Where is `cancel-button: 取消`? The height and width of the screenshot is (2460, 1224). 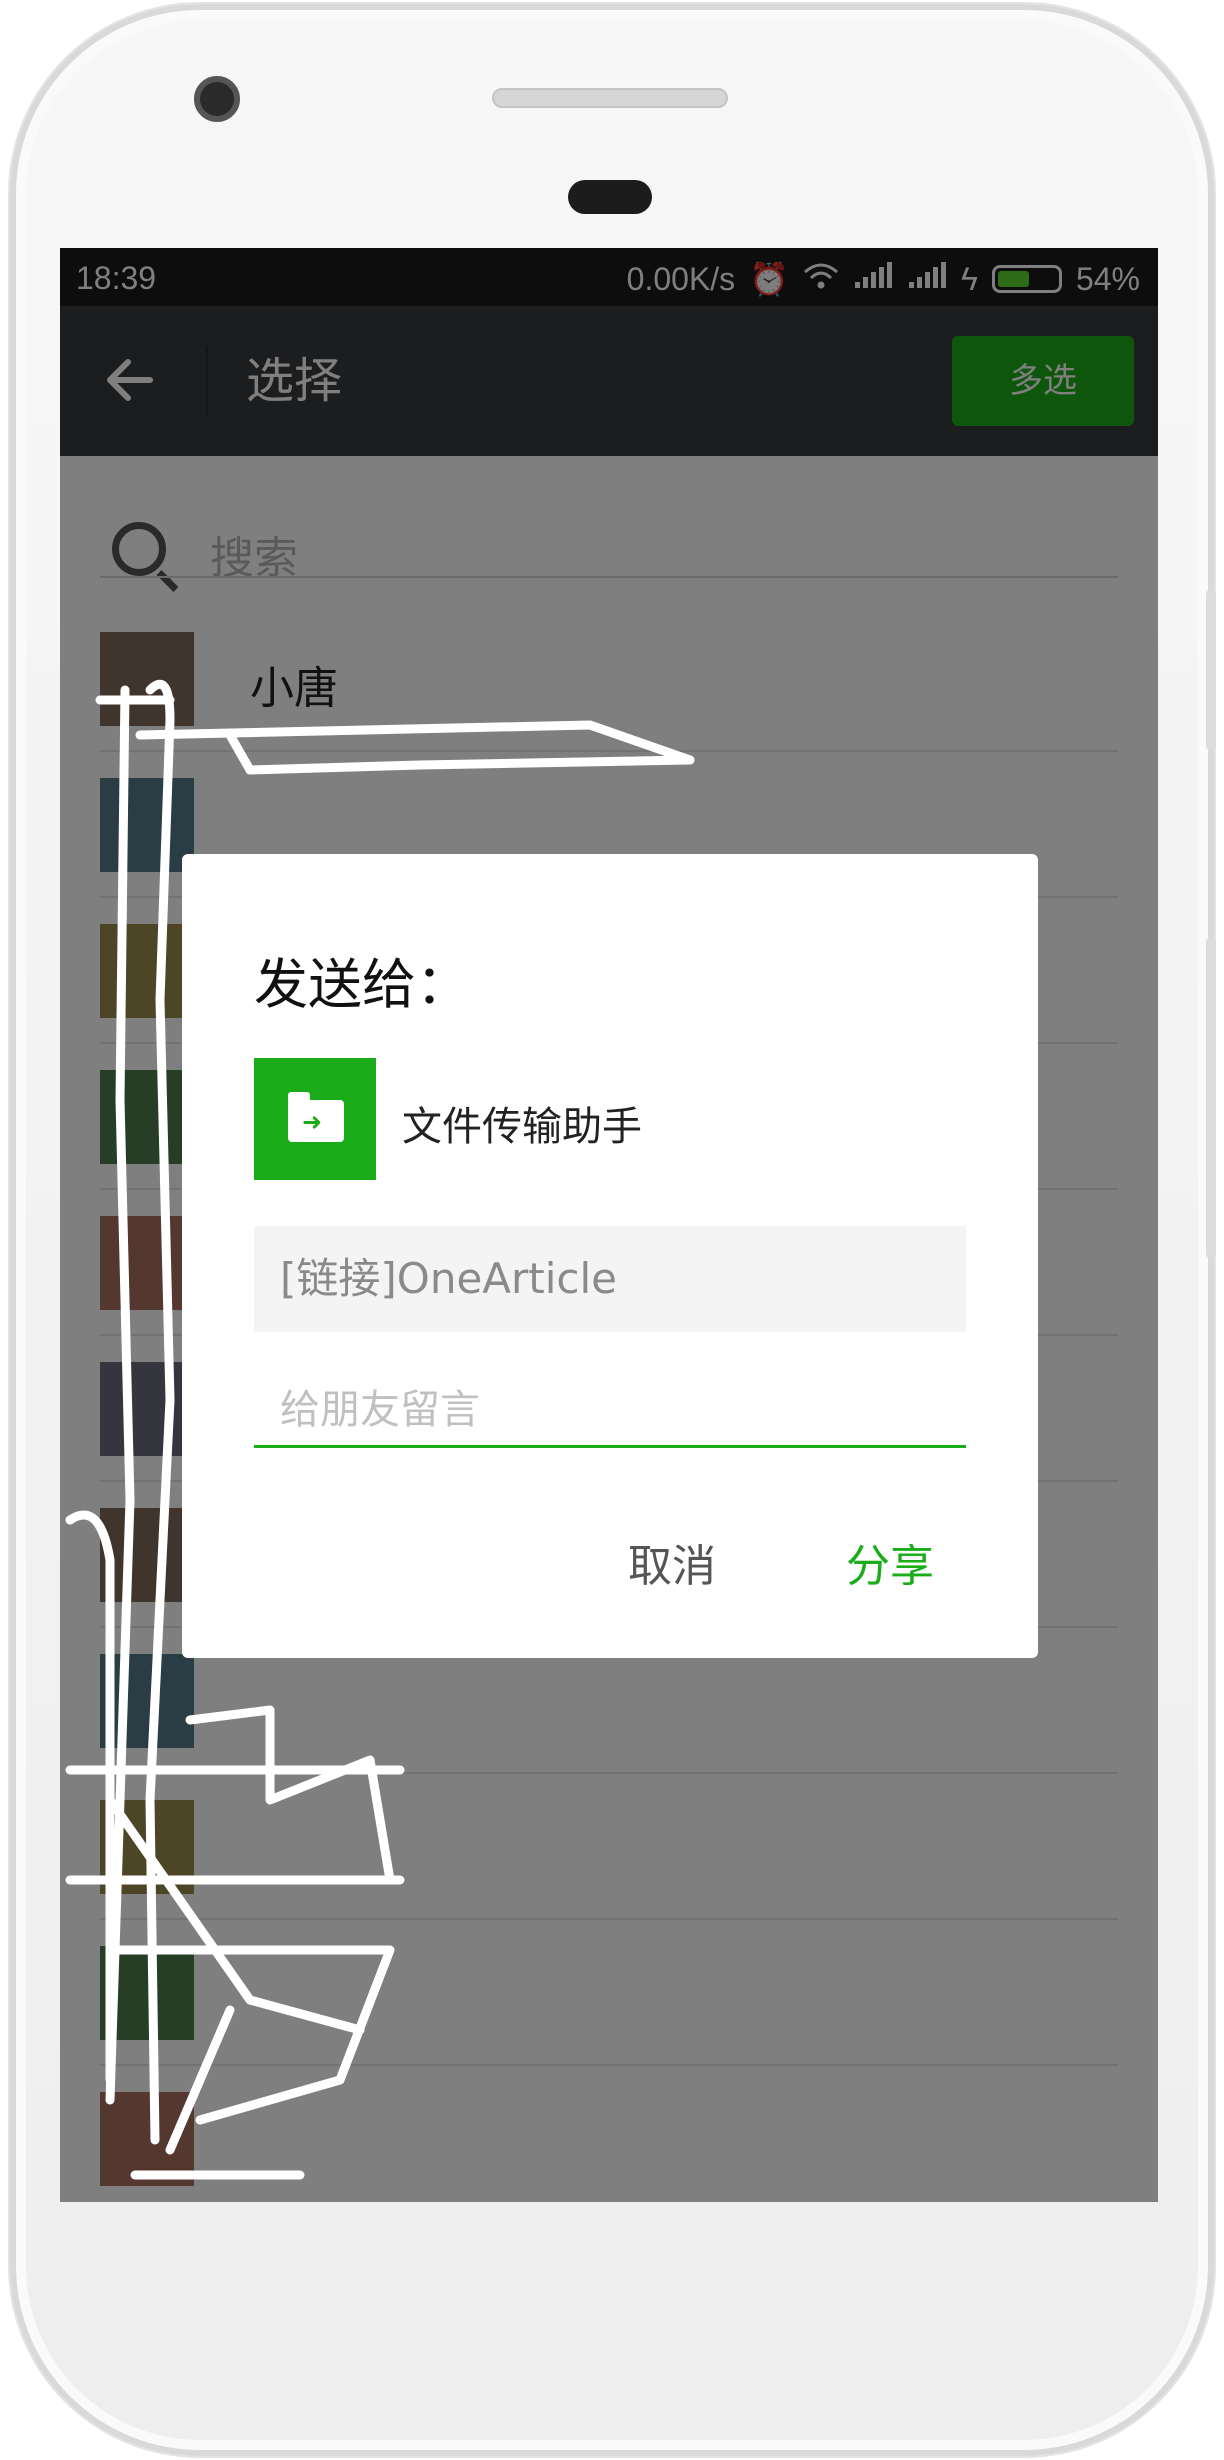 cancel-button: 取消 is located at coordinates (672, 1562).